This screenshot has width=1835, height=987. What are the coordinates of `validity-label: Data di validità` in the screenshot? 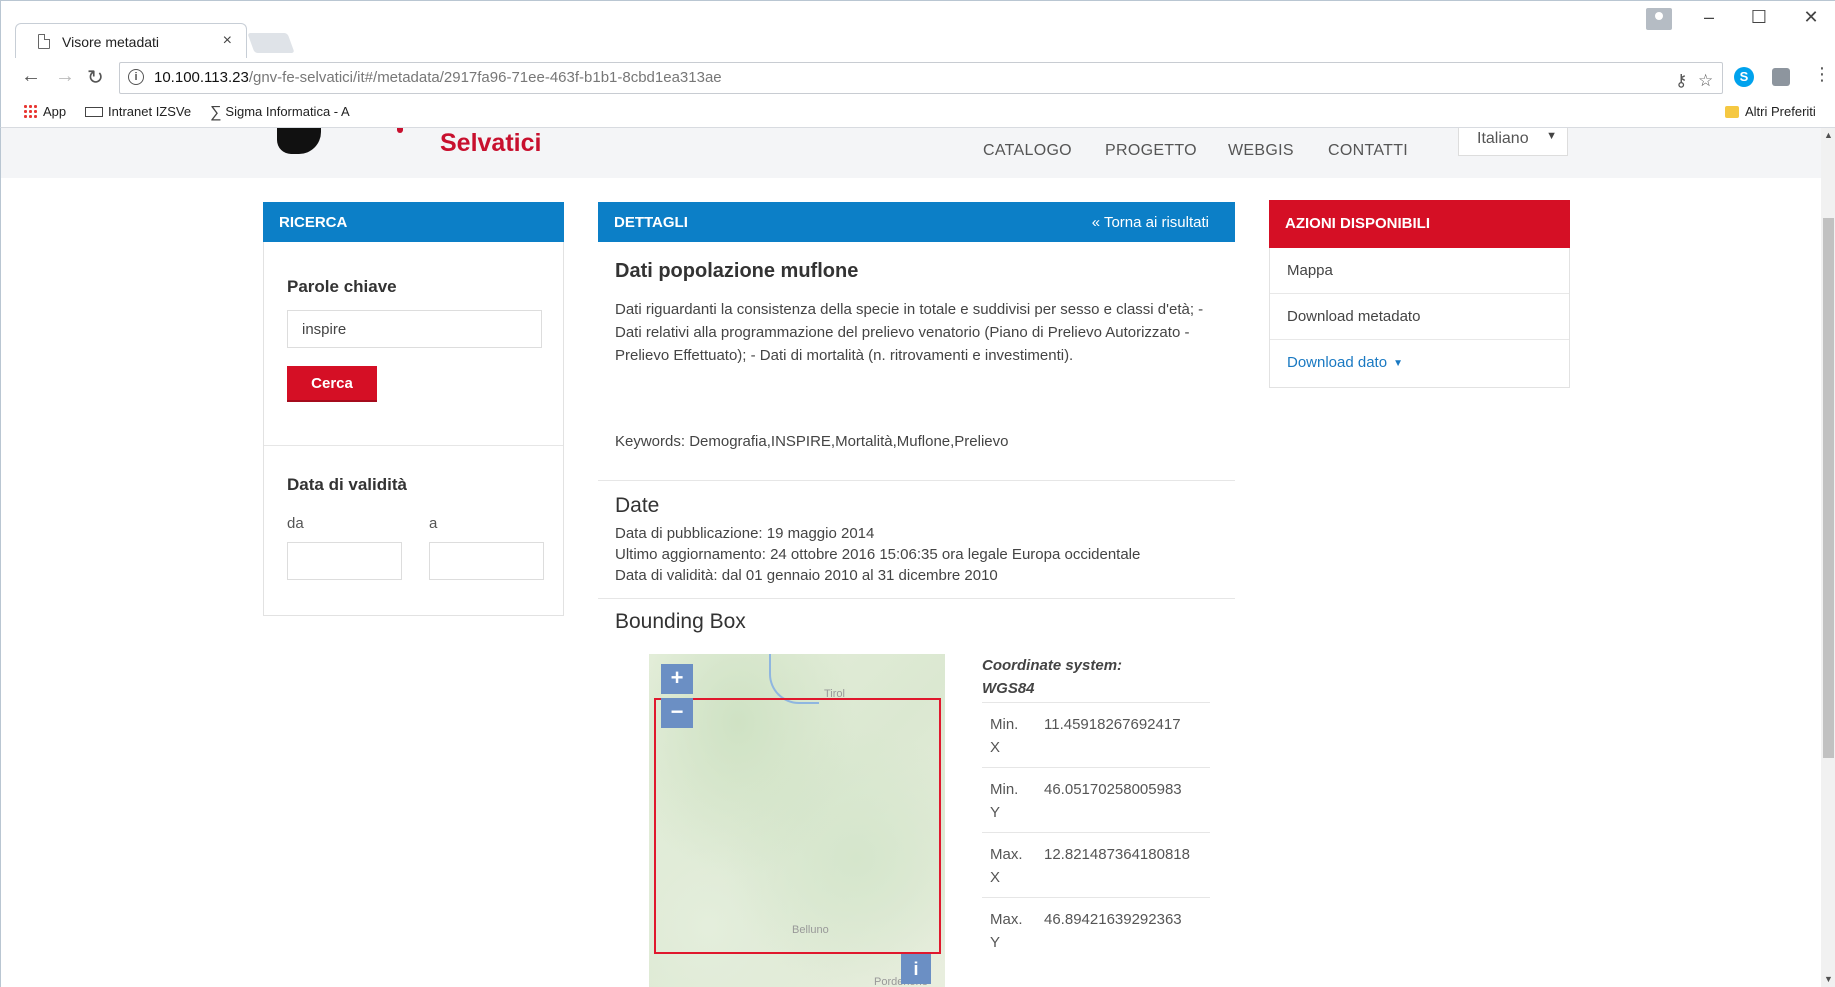 It's located at (347, 484).